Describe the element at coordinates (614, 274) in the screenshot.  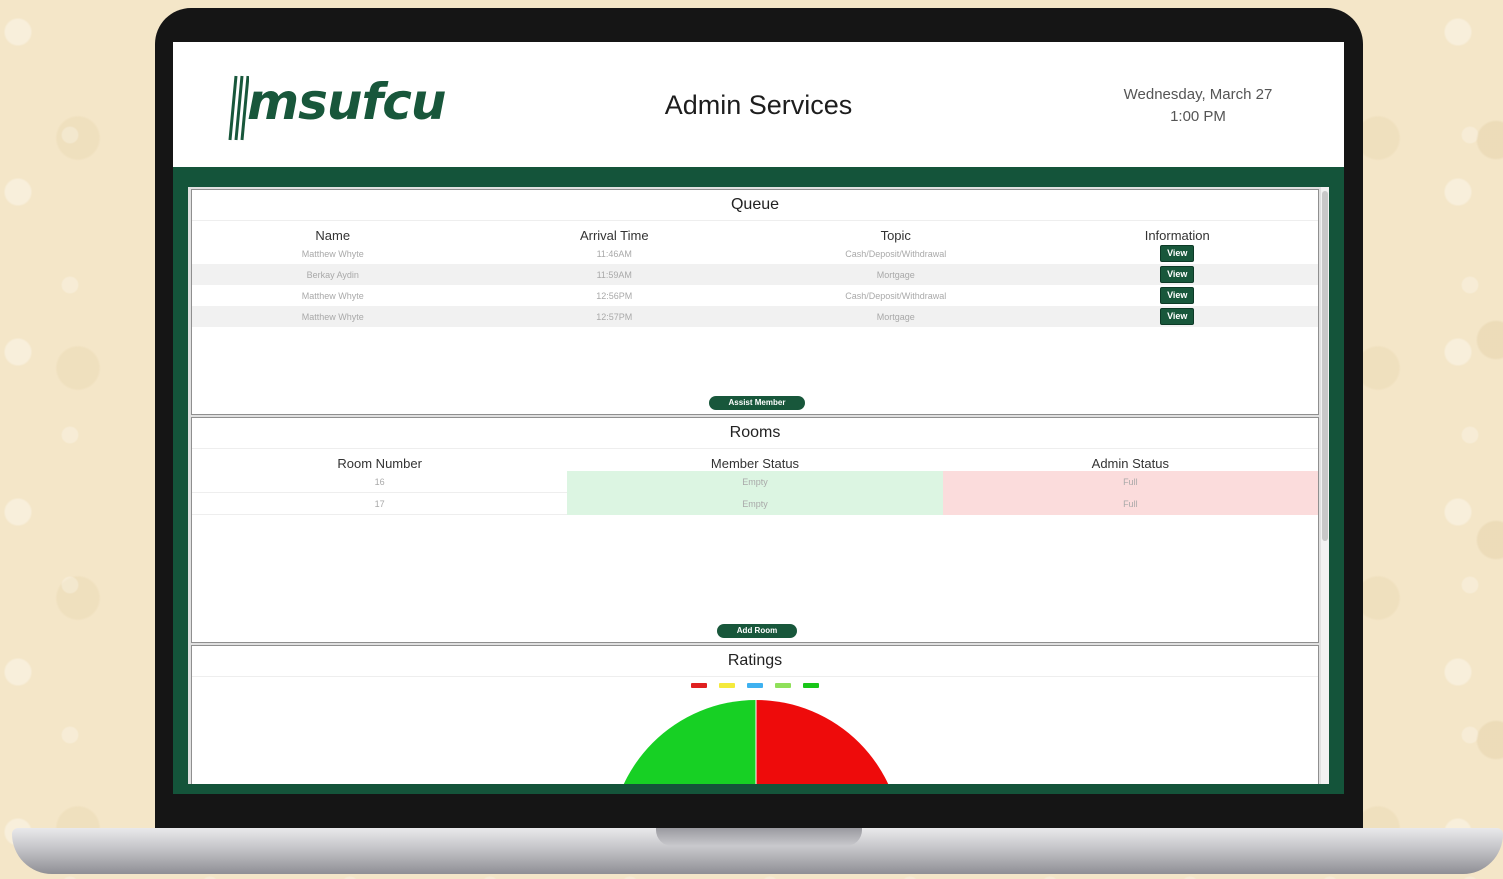
I see `queue-arrival: 11:59AM` at that location.